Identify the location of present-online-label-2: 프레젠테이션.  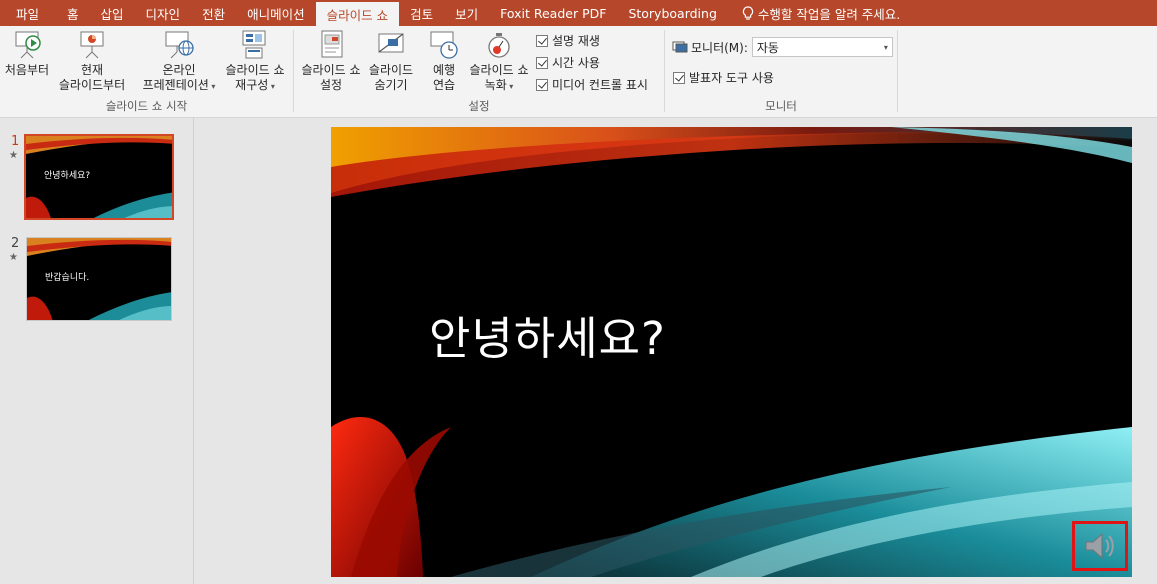
(175, 85).